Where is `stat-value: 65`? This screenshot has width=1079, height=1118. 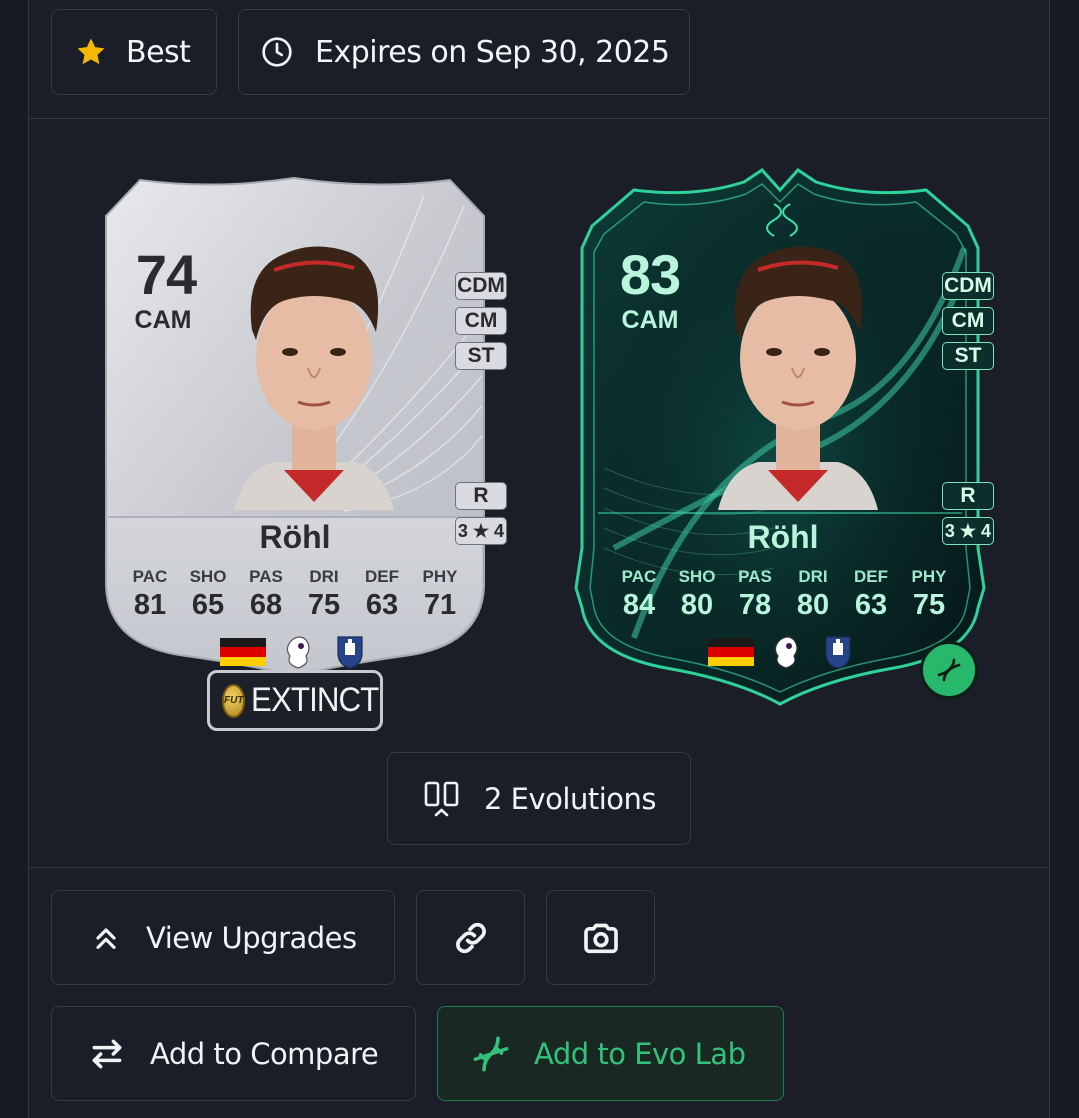 stat-value: 65 is located at coordinates (208, 605).